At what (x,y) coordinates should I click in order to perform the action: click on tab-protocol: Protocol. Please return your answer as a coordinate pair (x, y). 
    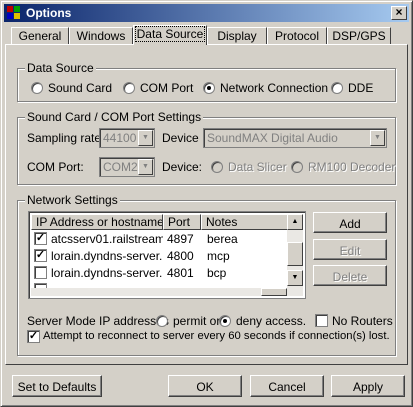
    Looking at the image, I should click on (297, 35).